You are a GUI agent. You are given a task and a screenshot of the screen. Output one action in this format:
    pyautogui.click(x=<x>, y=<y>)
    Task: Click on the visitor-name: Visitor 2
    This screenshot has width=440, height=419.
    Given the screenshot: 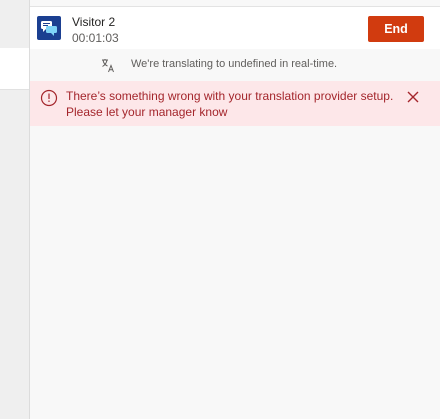 What is the action you would take?
    pyautogui.click(x=94, y=22)
    